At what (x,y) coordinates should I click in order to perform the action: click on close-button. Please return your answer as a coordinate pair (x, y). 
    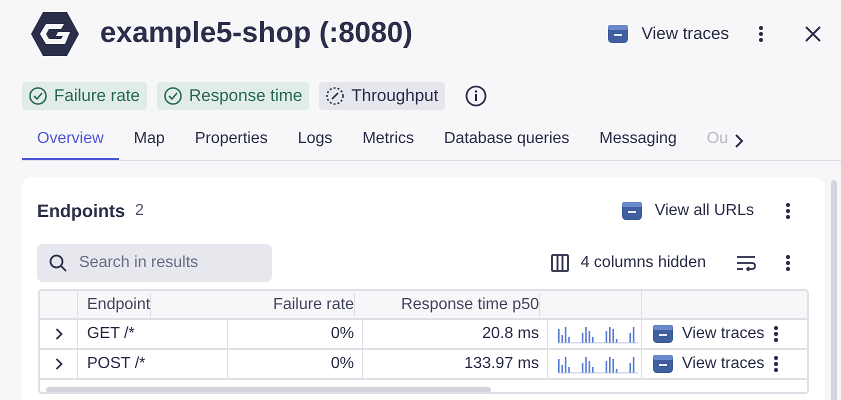
    Looking at the image, I should click on (813, 34).